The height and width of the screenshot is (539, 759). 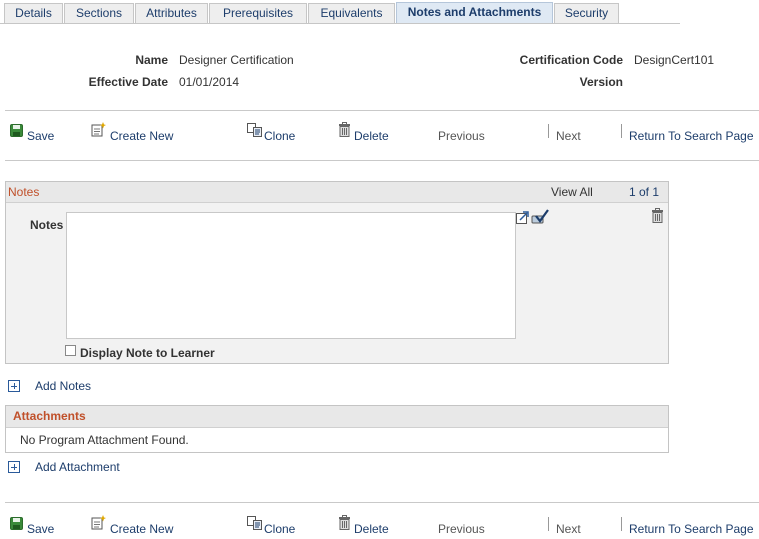 What do you see at coordinates (77, 467) in the screenshot?
I see `add-attachment-link: Add Attachment` at bounding box center [77, 467].